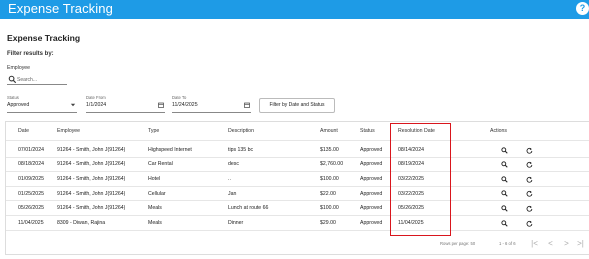  Describe the element at coordinates (12, 79) in the screenshot. I see `search-icon` at that location.